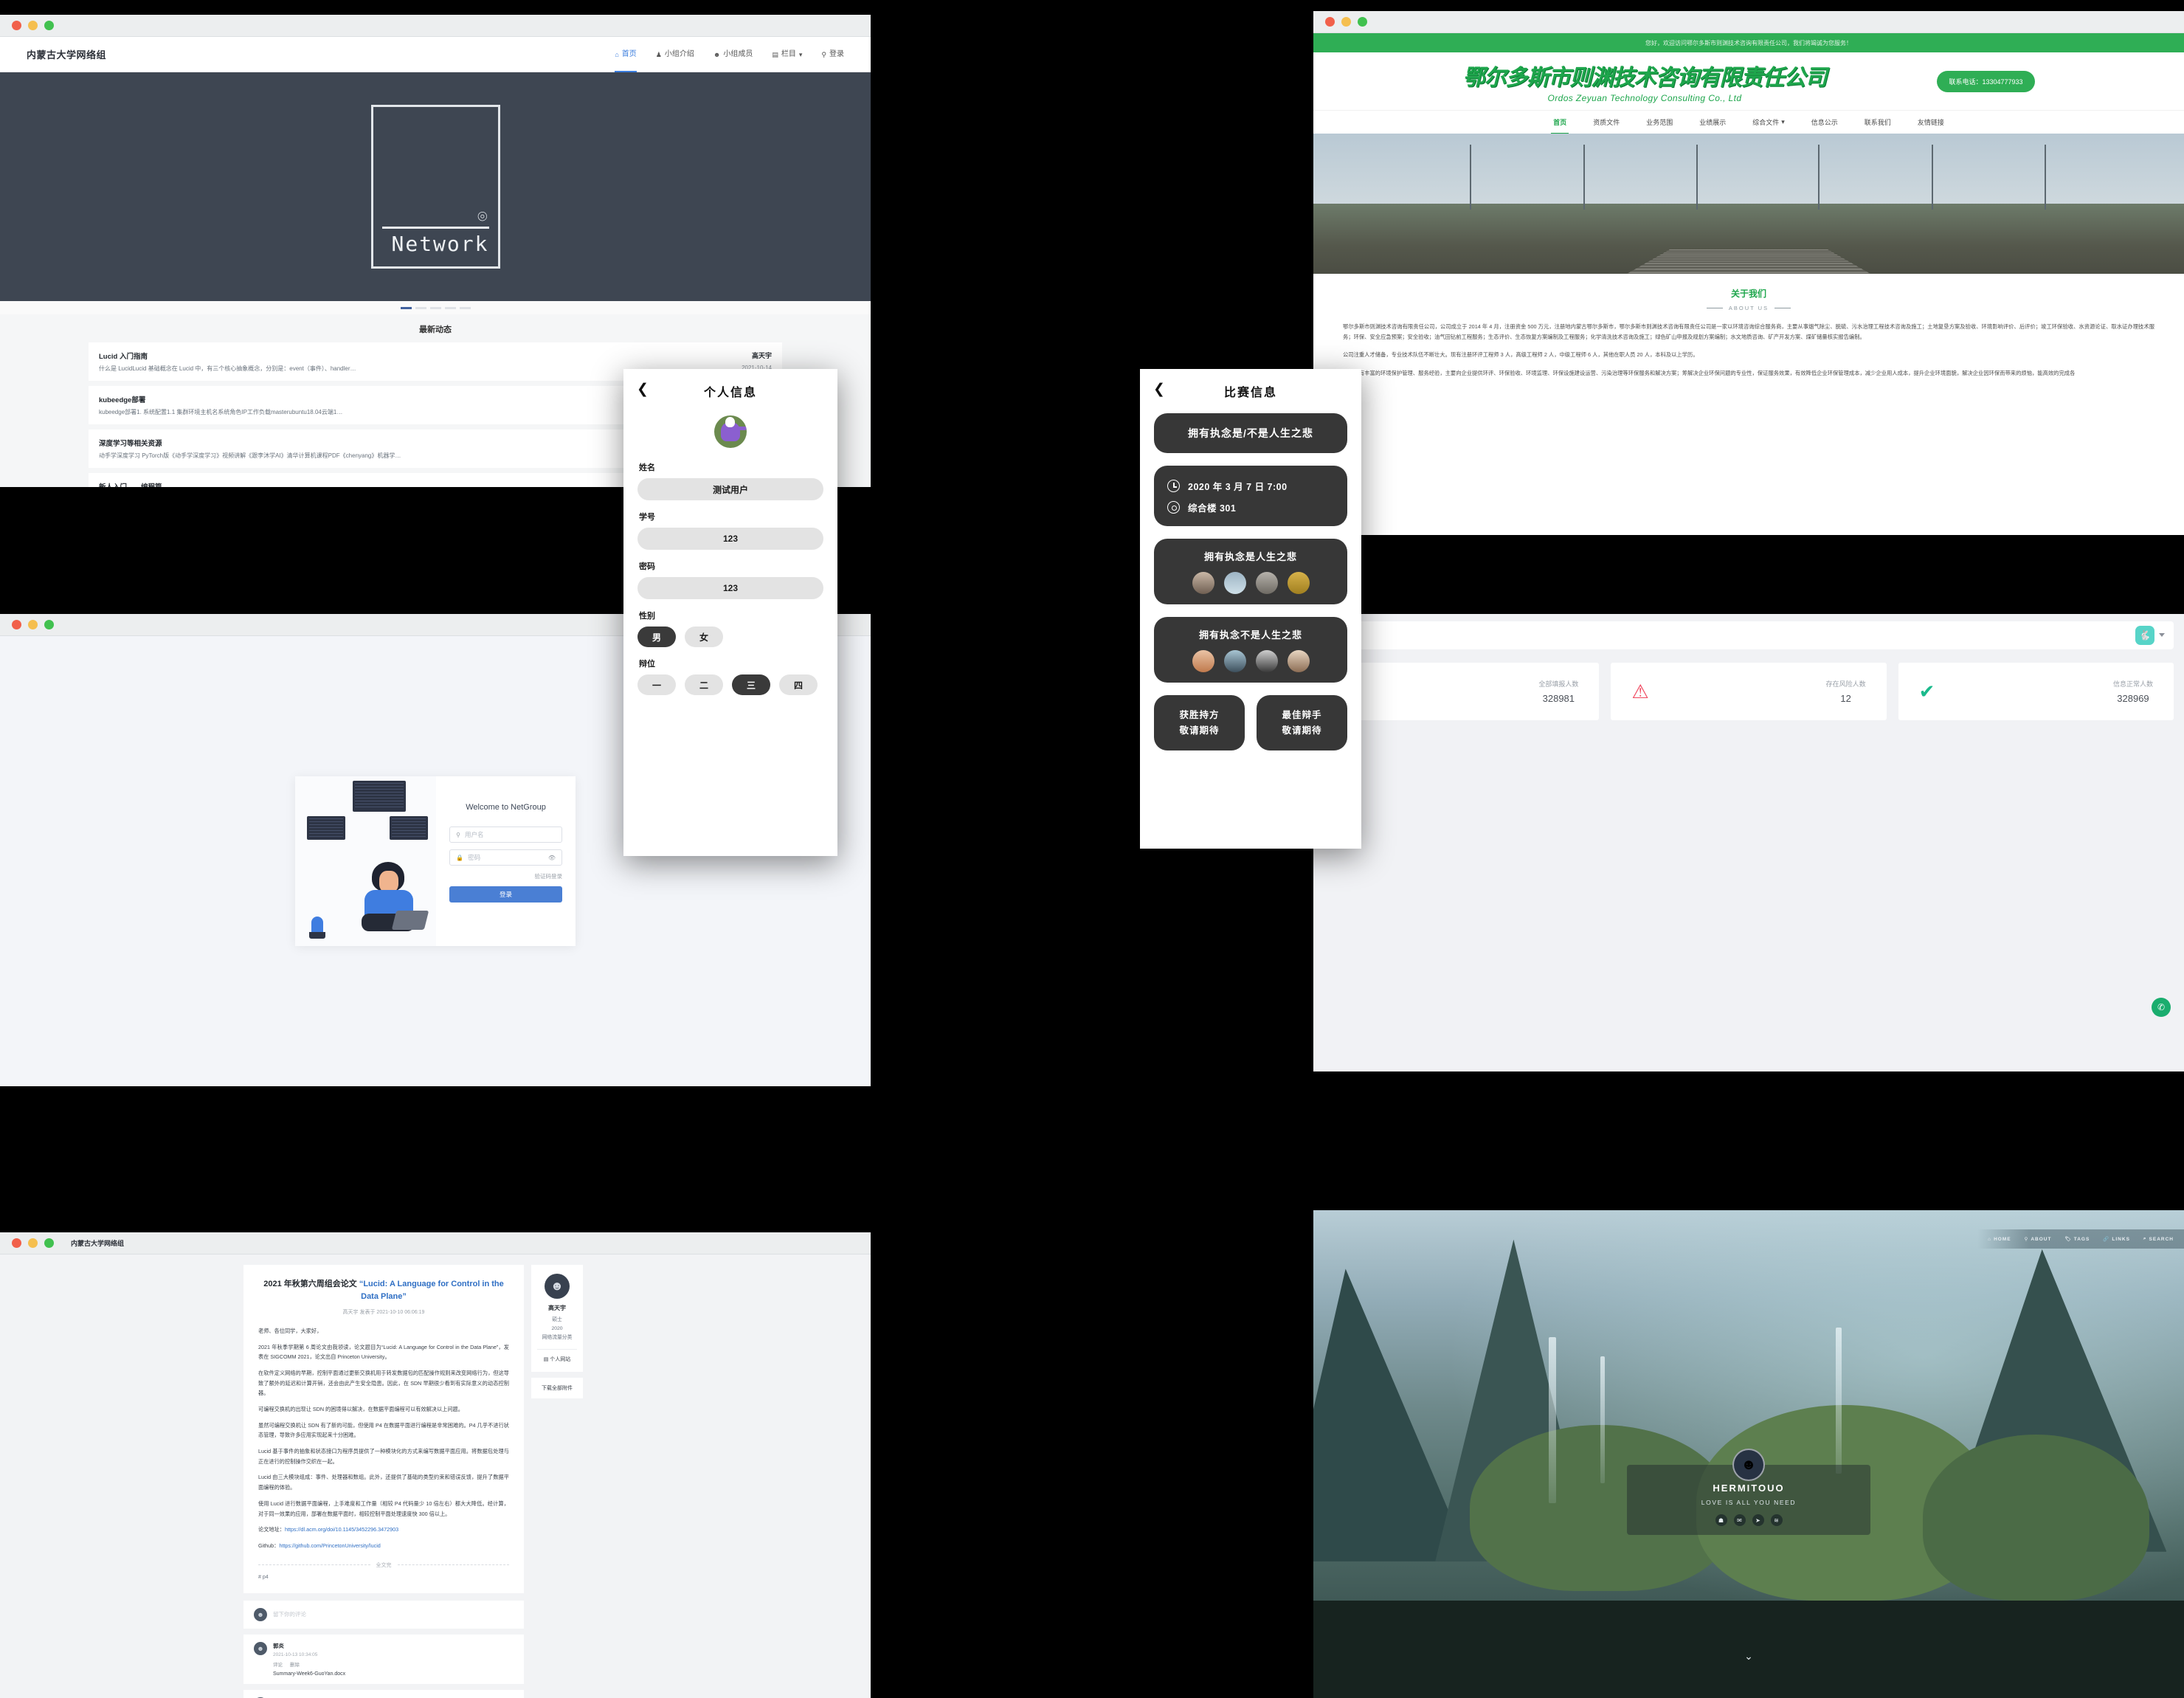  What do you see at coordinates (505, 857) in the screenshot?
I see `password-field: 🔒 密码 👁` at bounding box center [505, 857].